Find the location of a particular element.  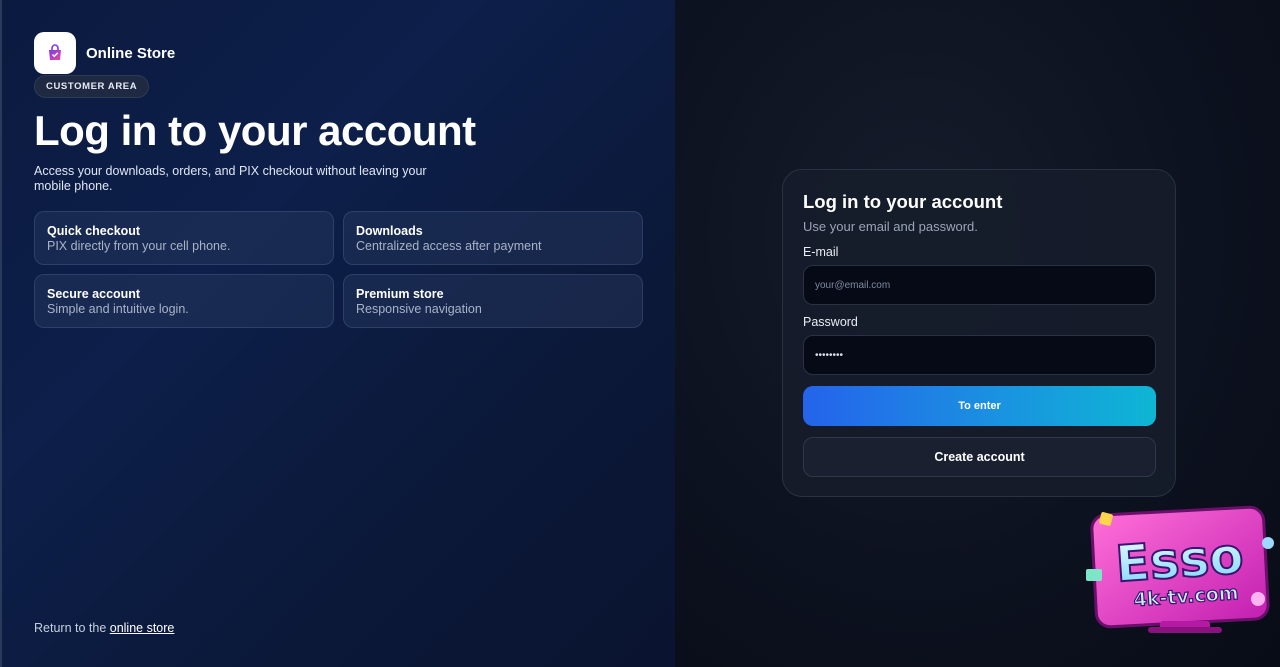

login-submit-button: To enter is located at coordinates (979, 406).